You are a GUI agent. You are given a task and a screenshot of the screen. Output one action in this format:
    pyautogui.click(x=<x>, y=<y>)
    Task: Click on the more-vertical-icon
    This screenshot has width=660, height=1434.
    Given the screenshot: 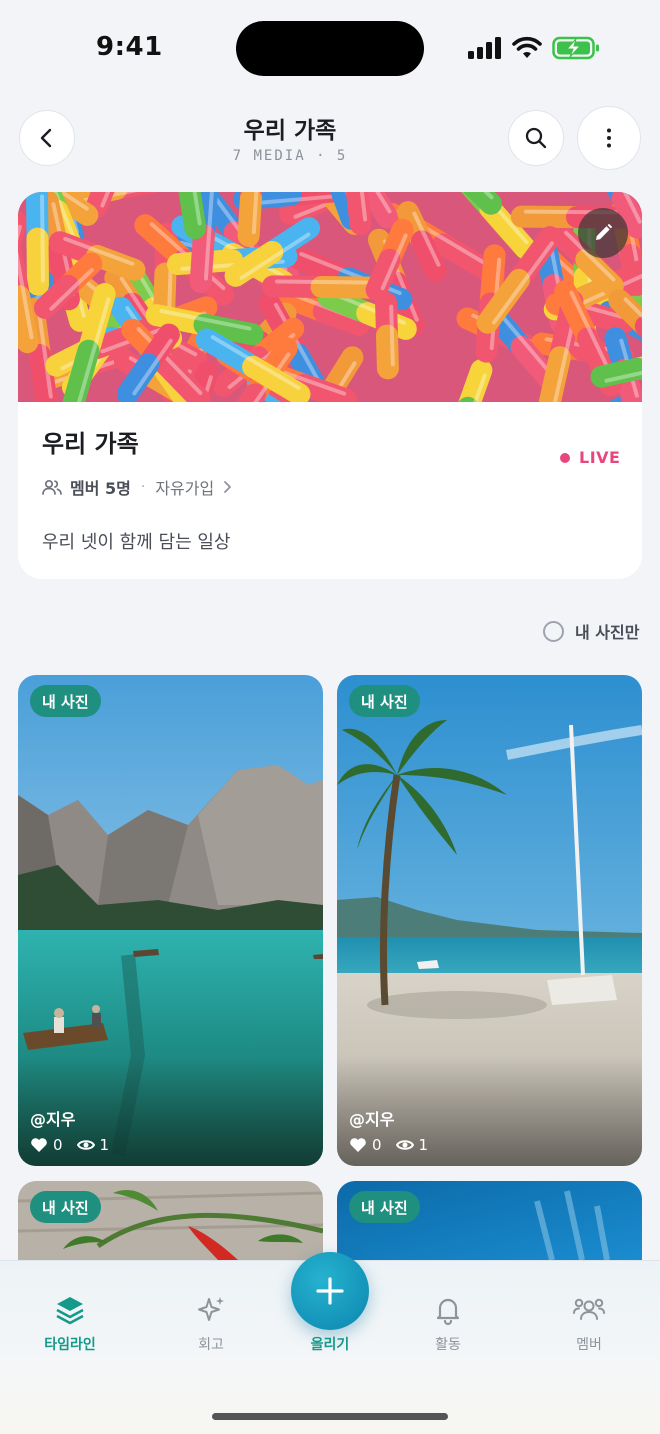 What is the action you would take?
    pyautogui.click(x=609, y=138)
    